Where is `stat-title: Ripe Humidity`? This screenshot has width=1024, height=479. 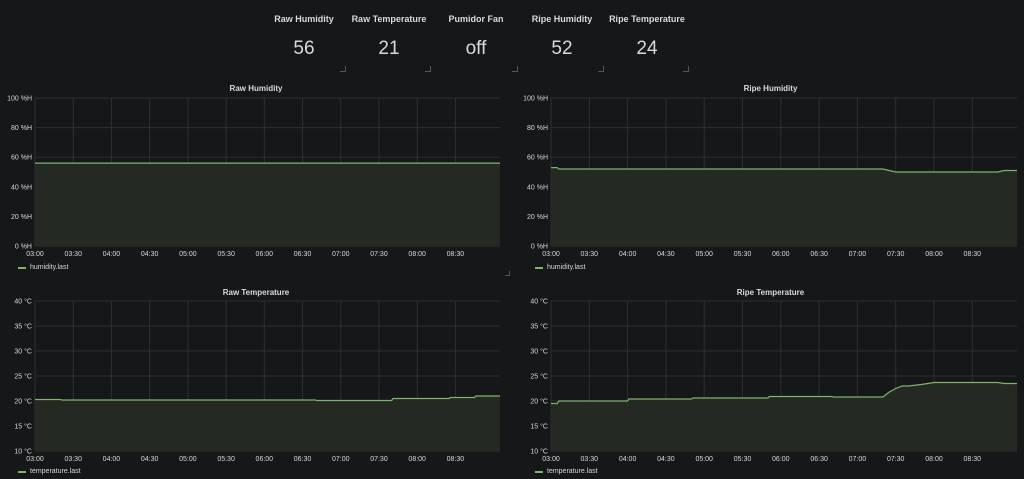 stat-title: Ripe Humidity is located at coordinates (562, 19).